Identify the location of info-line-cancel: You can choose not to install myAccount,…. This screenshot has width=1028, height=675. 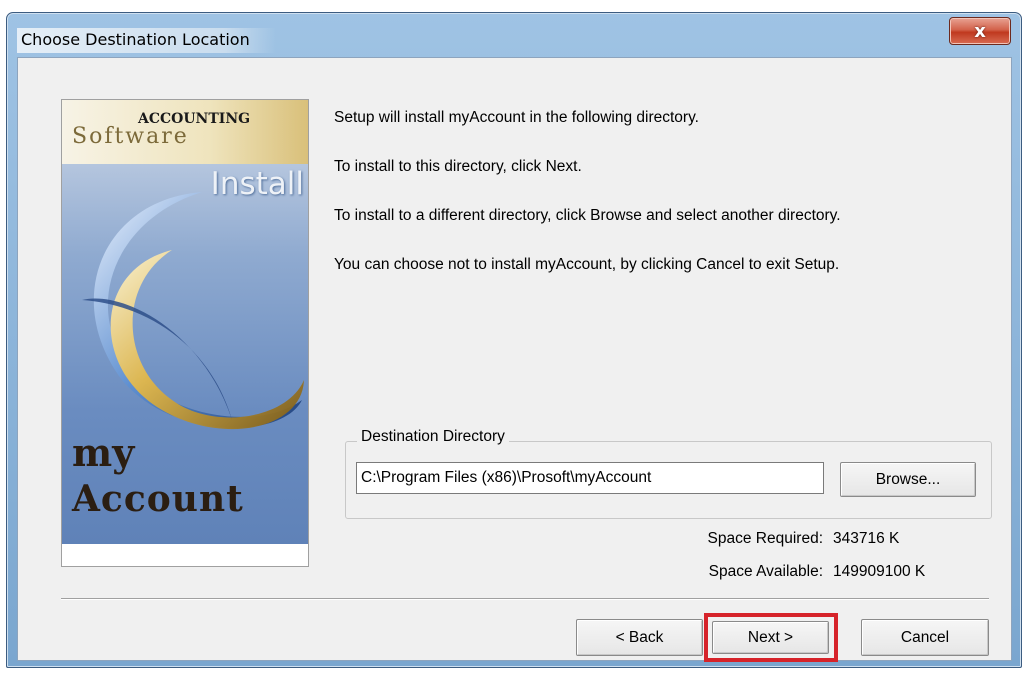
(587, 264).